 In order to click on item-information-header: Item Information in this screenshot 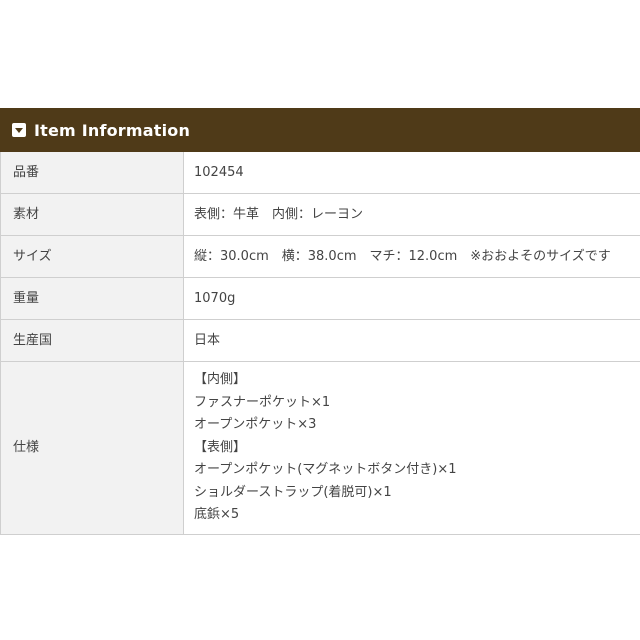, I will do `click(320, 130)`.